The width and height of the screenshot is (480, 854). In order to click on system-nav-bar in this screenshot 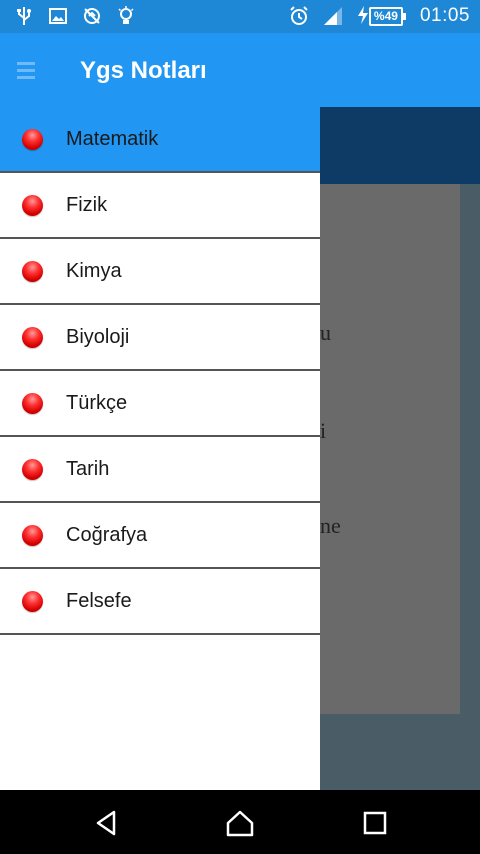, I will do `click(240, 822)`.